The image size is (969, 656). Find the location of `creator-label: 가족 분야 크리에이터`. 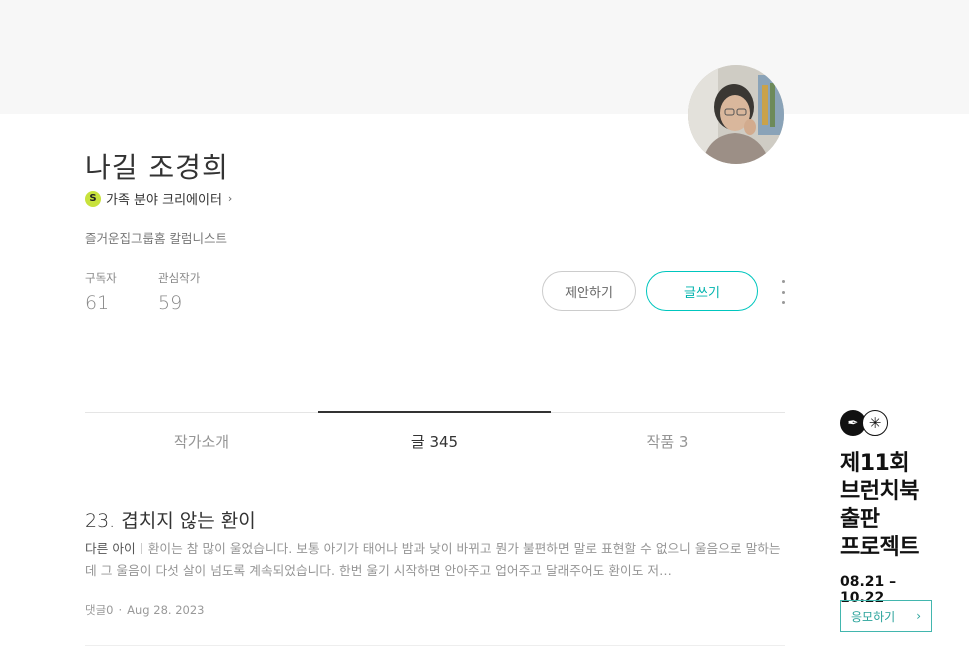

creator-label: 가족 분야 크리에이터 is located at coordinates (164, 200).